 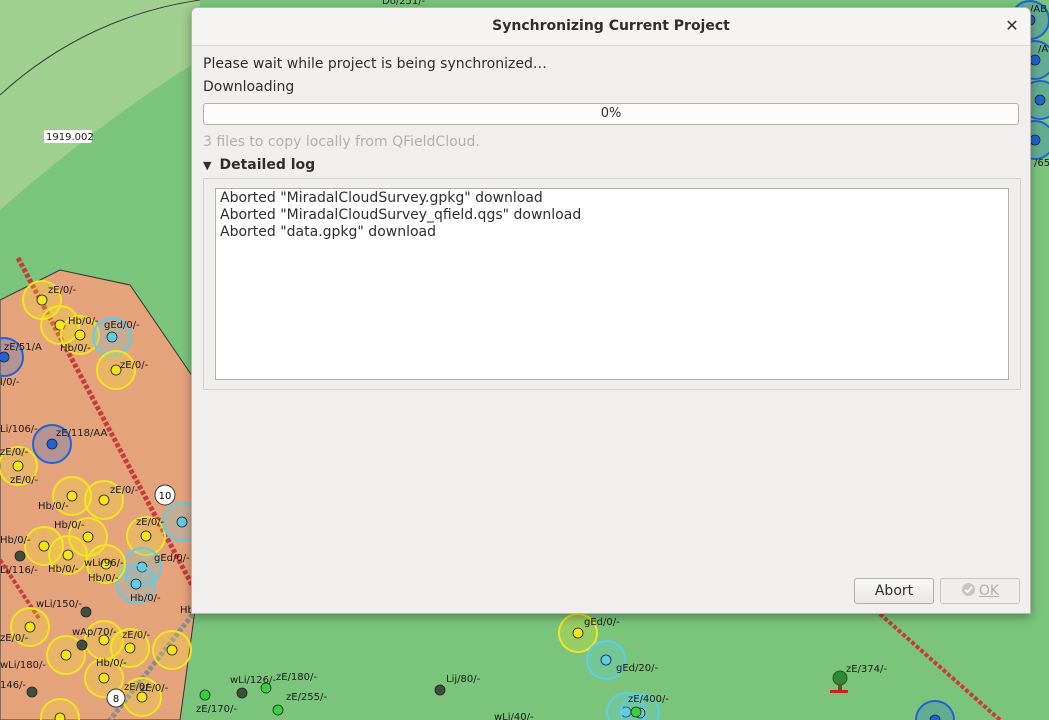 What do you see at coordinates (23, 347) in the screenshot?
I see `map-label: zE/51/A` at bounding box center [23, 347].